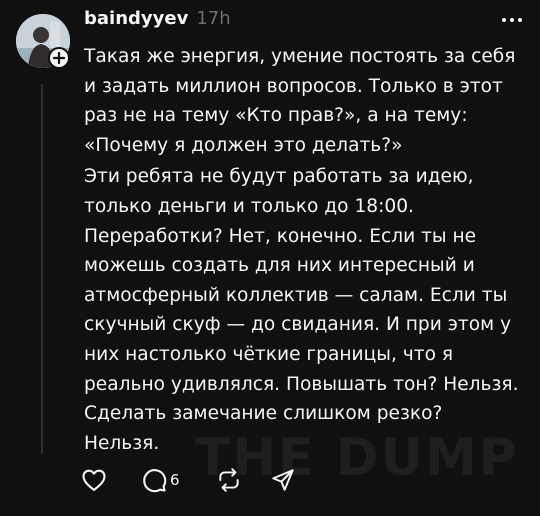 The width and height of the screenshot is (540, 516). I want to click on comment-bubble-icon, so click(155, 481).